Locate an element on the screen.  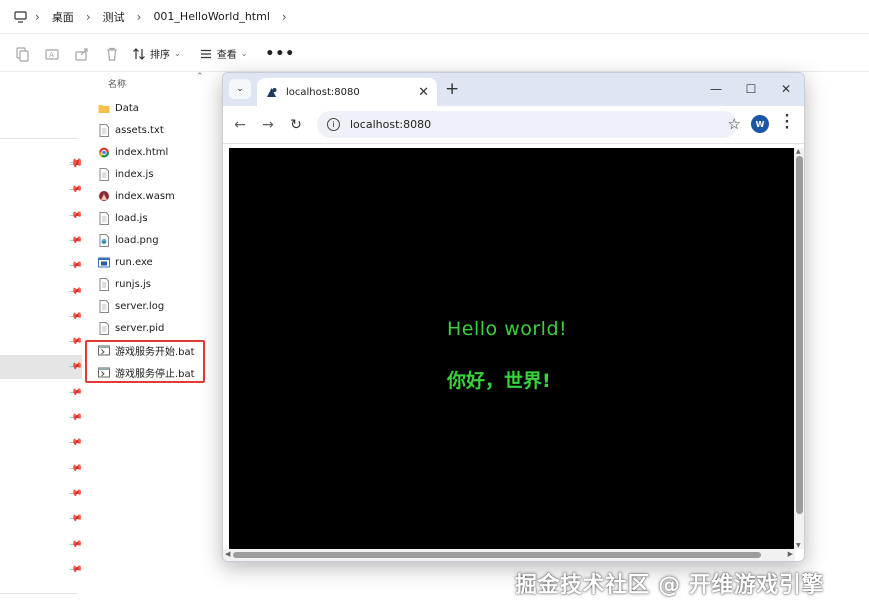
sort-label: 排序 is located at coordinates (160, 55).